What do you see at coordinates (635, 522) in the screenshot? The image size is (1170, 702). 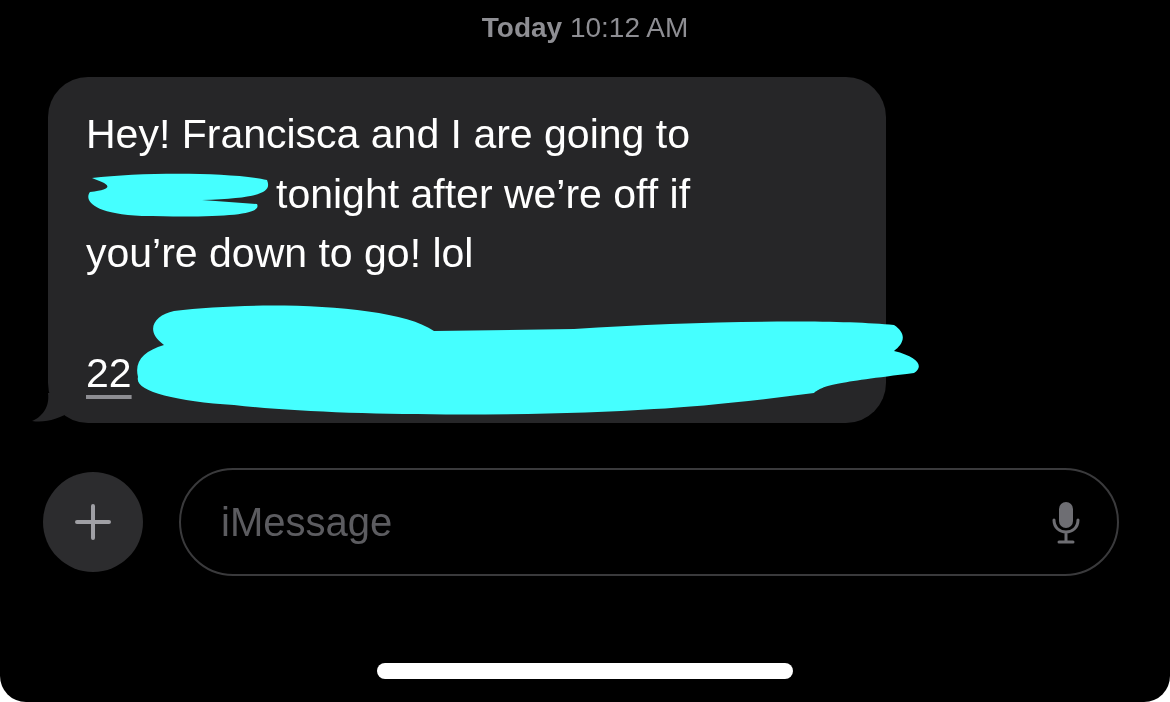 I see `message-input: iMessage` at bounding box center [635, 522].